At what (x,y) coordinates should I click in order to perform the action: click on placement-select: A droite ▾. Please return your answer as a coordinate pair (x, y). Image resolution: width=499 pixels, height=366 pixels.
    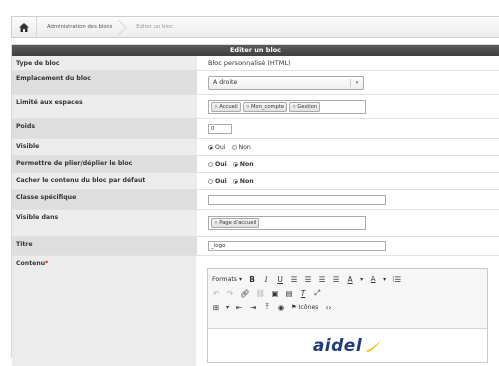
    Looking at the image, I should click on (286, 82).